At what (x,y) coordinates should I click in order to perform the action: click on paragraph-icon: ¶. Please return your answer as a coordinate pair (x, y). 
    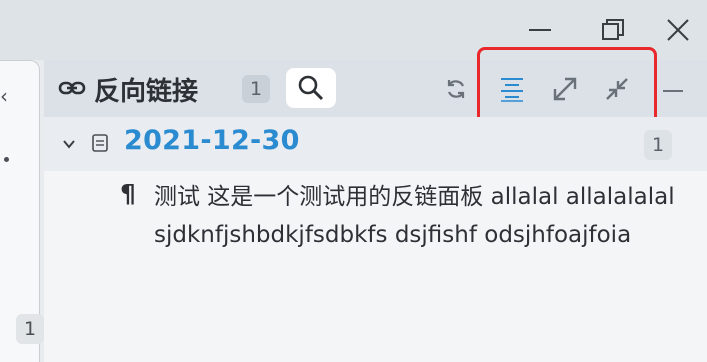
    Looking at the image, I should click on (128, 193).